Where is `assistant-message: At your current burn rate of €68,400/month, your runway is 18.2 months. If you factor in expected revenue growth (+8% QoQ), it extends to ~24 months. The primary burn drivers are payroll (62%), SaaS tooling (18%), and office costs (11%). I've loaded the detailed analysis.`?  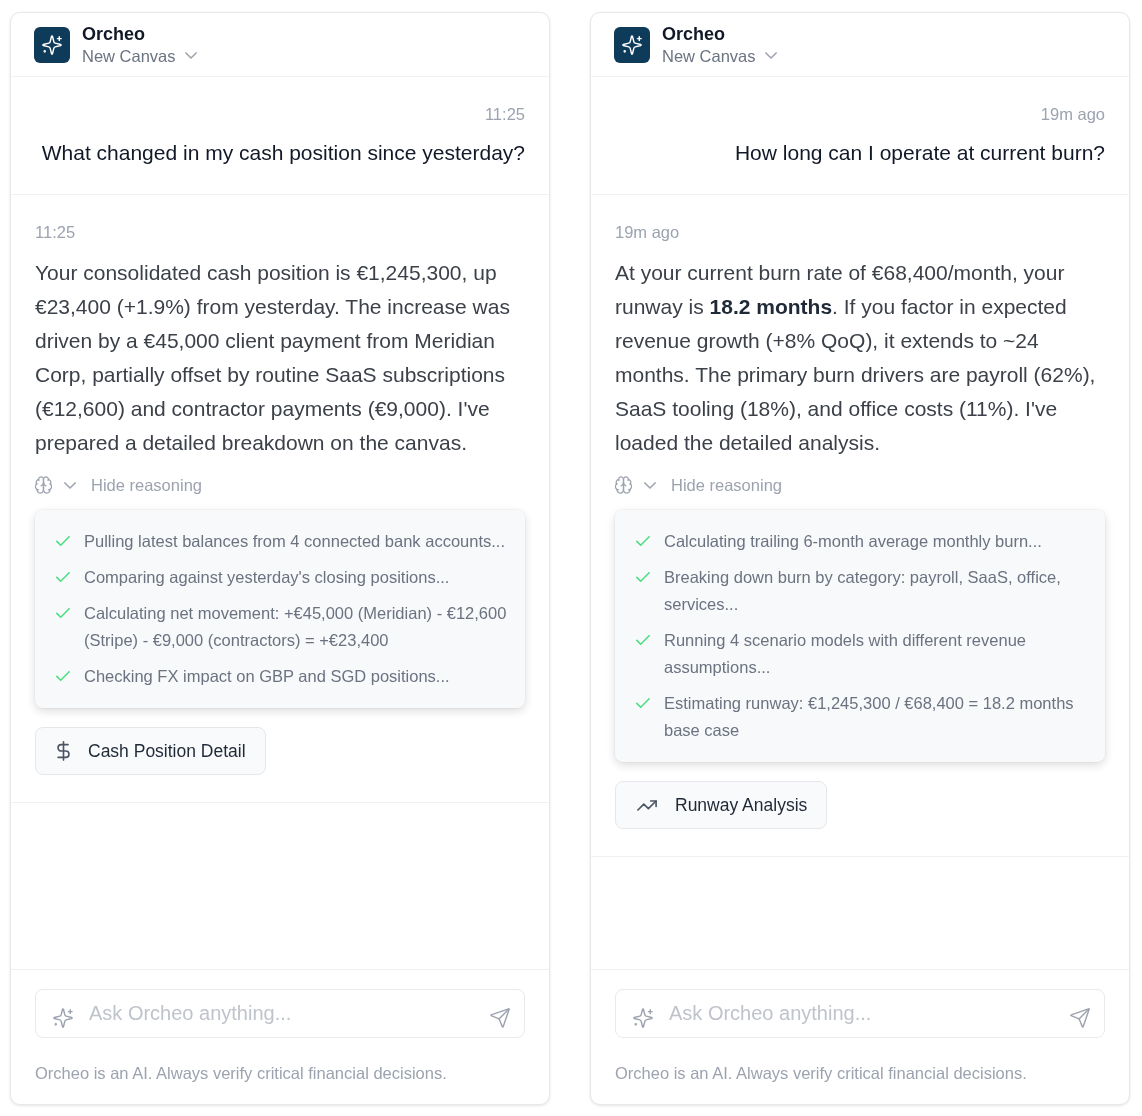
assistant-message: At your current burn rate of €68,400/month, your runway is 18.2 months. If you factor in expected revenue growth (+8% QoQ), it extends to ~24 months. The primary burn drivers are payroll (62%), SaaS tooling (18%), and office costs (11%). I've loaded the detailed analysis. is located at coordinates (856, 358).